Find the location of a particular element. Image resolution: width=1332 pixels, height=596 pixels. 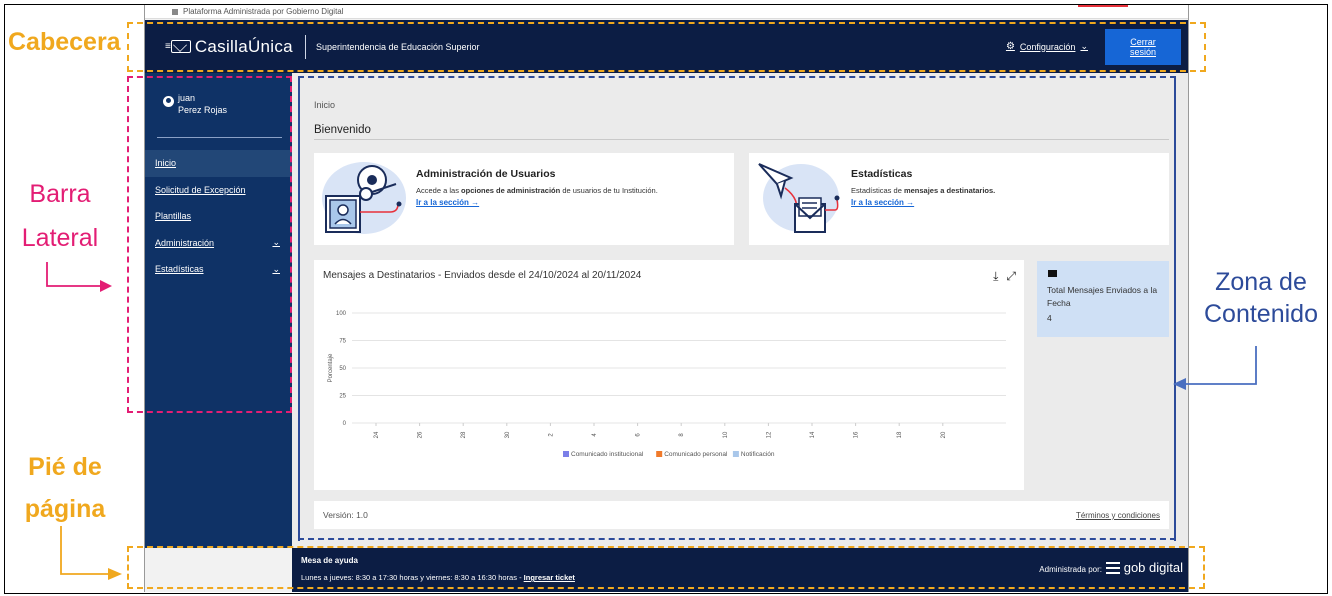

flag-icon is located at coordinates (175, 11).